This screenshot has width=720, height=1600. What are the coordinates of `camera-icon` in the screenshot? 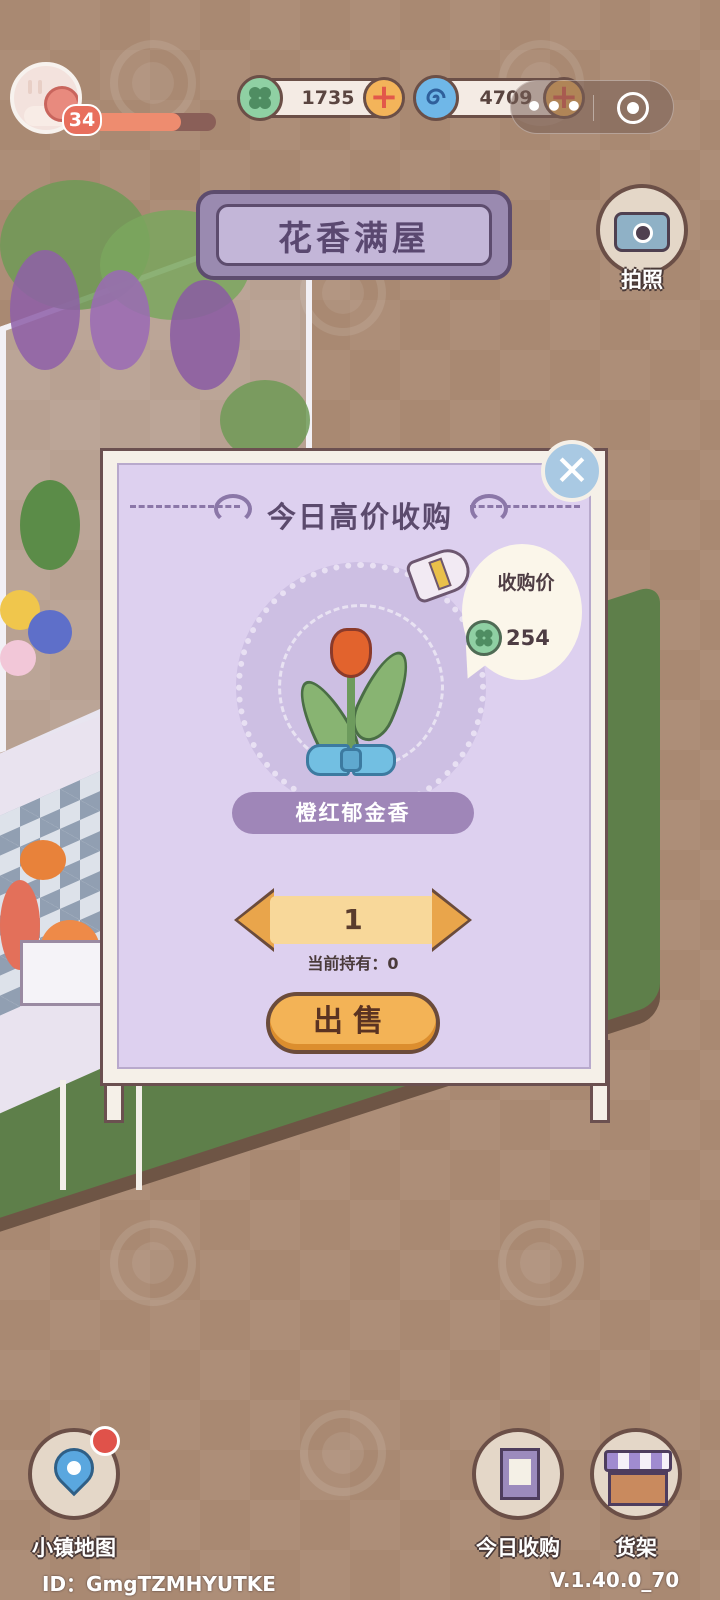 It's located at (642, 232).